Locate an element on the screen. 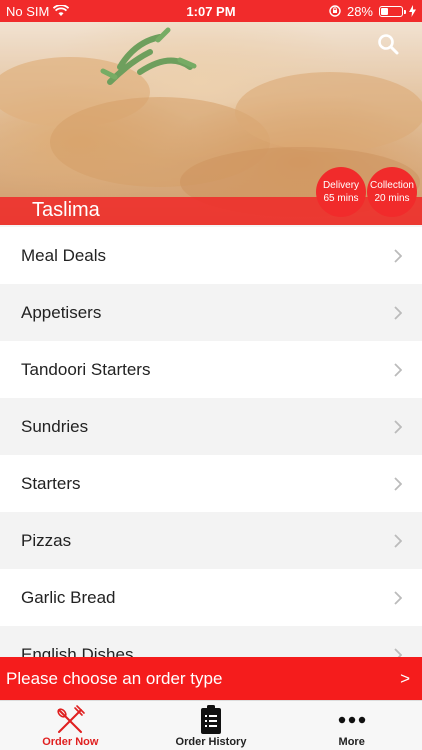  more-dots-icon is located at coordinates (351, 720).